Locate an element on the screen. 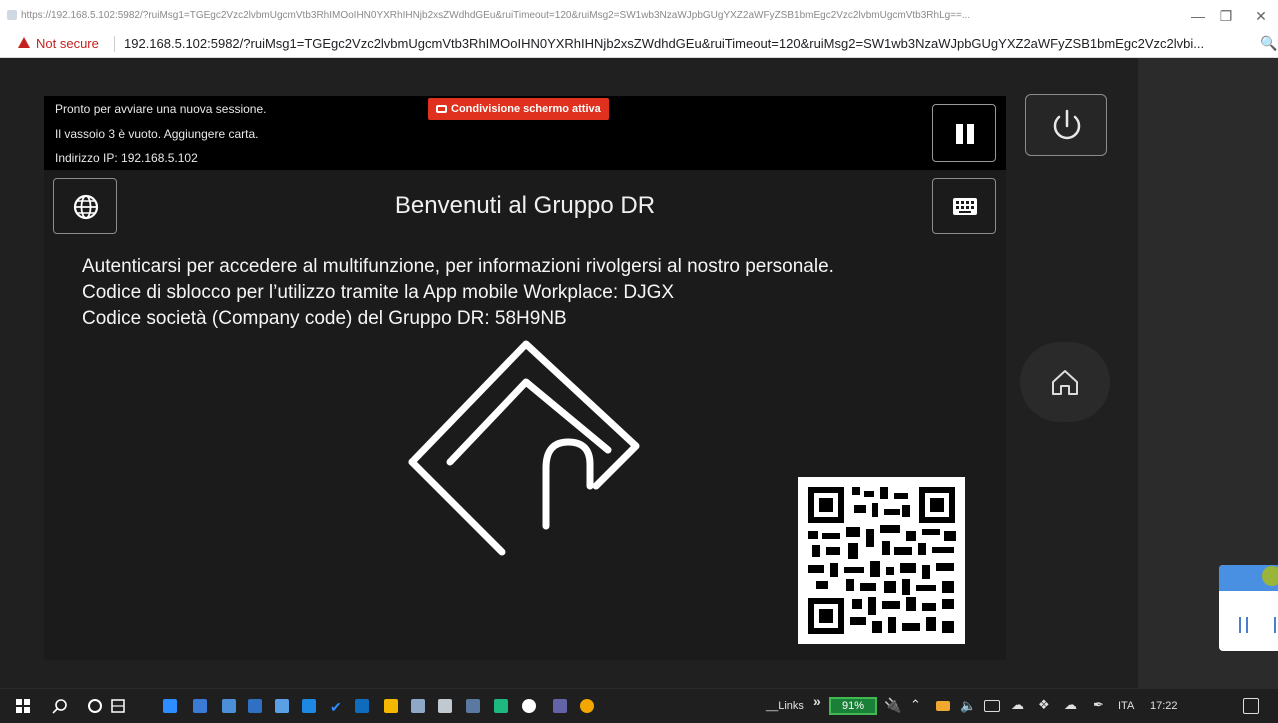  cortana-icon is located at coordinates (95, 706).